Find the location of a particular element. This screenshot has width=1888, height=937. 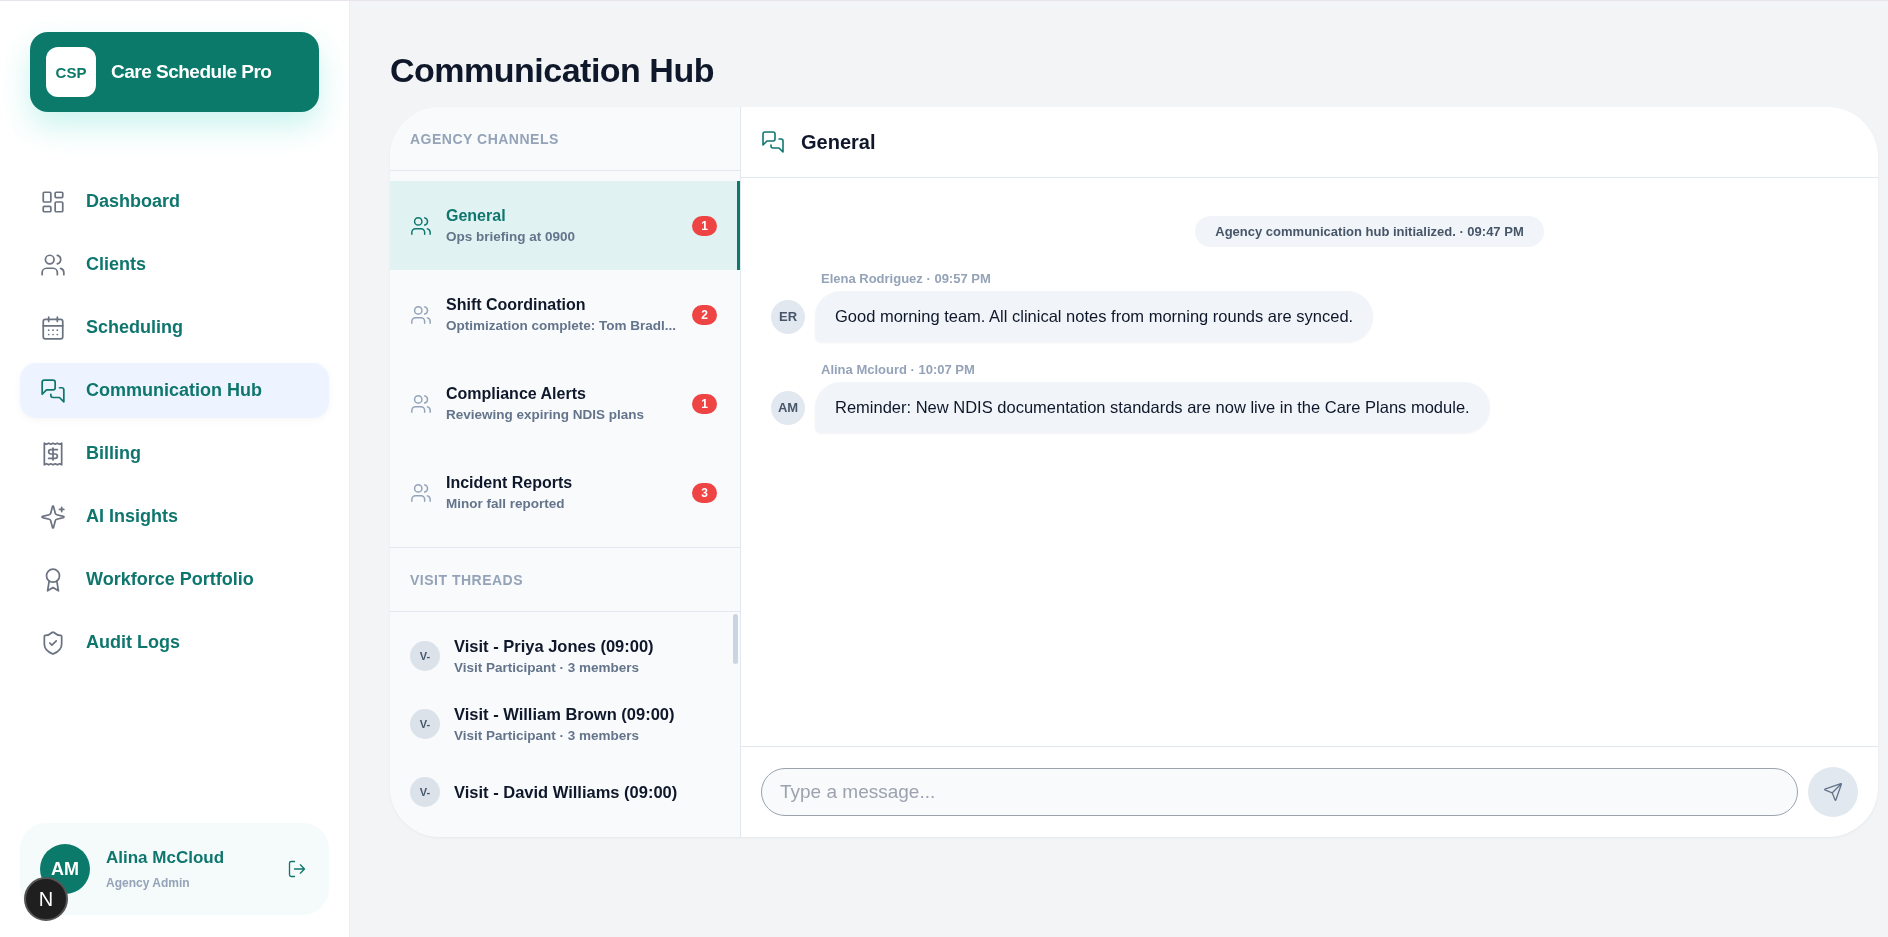

thread-item: V- Visit - Priya Jones (09:00) Visit Participant · 3 members is located at coordinates (565, 656).